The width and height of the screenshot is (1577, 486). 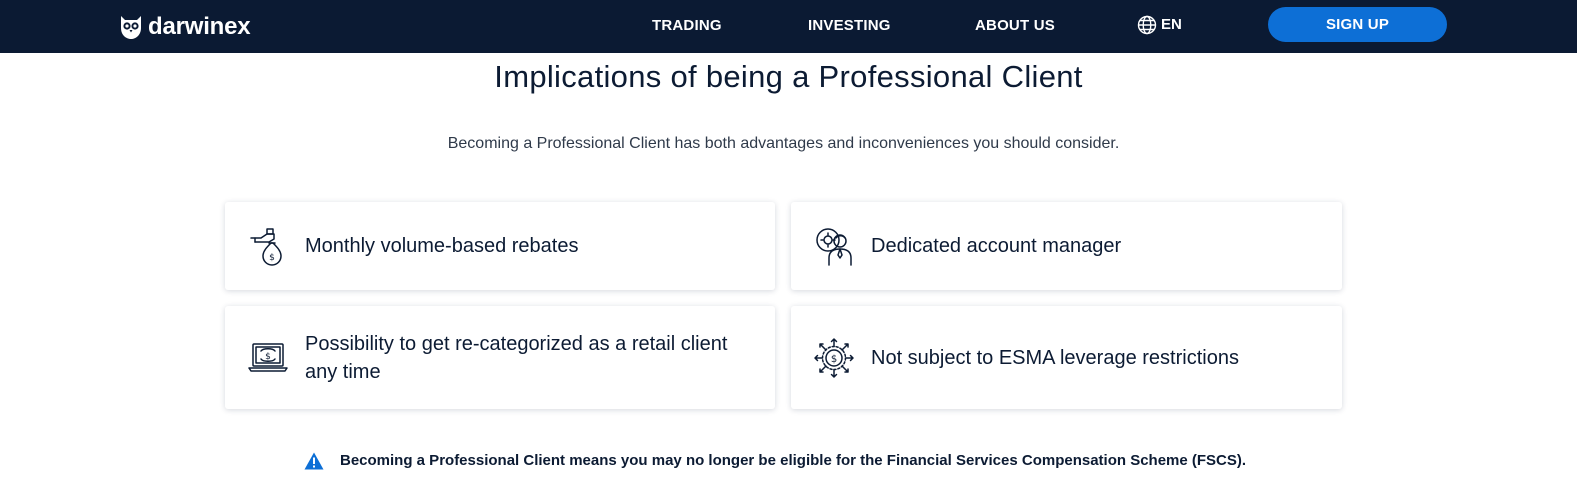 I want to click on feature-card-rebates: $ Monthly volume-based rebates, so click(x=500, y=246).